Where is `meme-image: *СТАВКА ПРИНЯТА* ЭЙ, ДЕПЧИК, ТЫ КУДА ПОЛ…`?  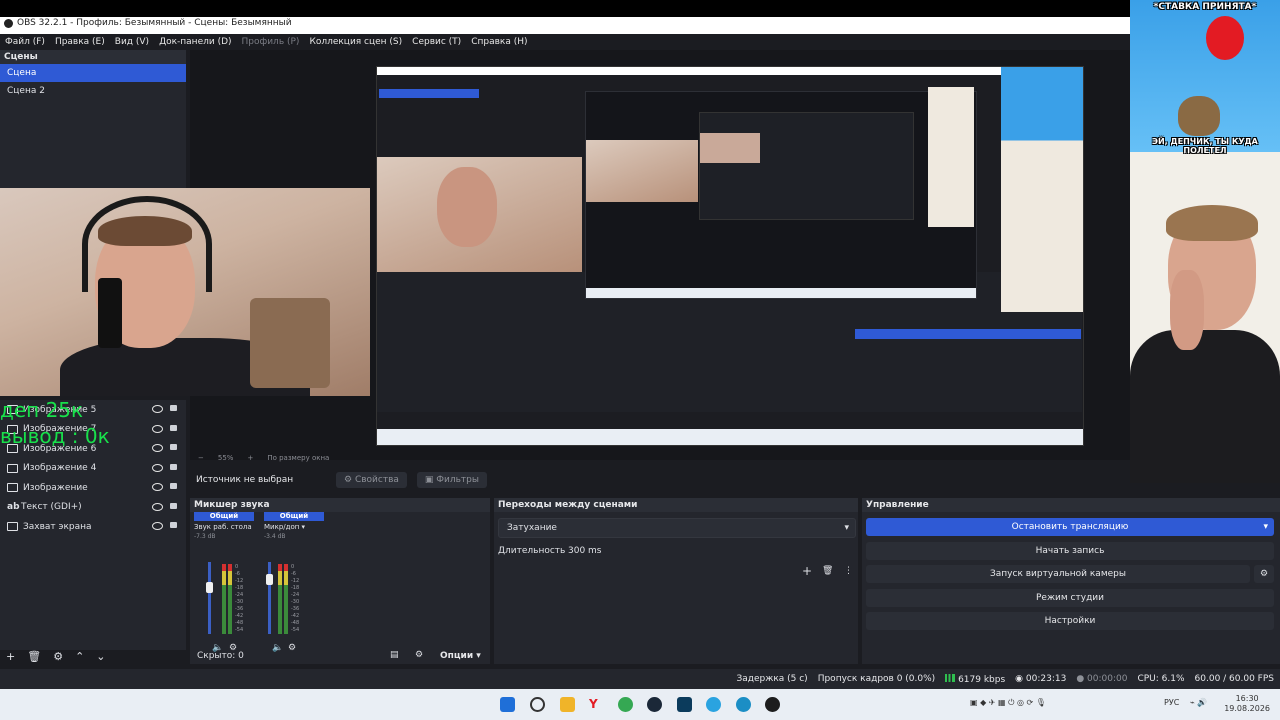 meme-image: *СТАВКА ПРИНЯТА* ЭЙ, ДЕПЧИК, ТЫ КУДА ПОЛ… is located at coordinates (1205, 241).